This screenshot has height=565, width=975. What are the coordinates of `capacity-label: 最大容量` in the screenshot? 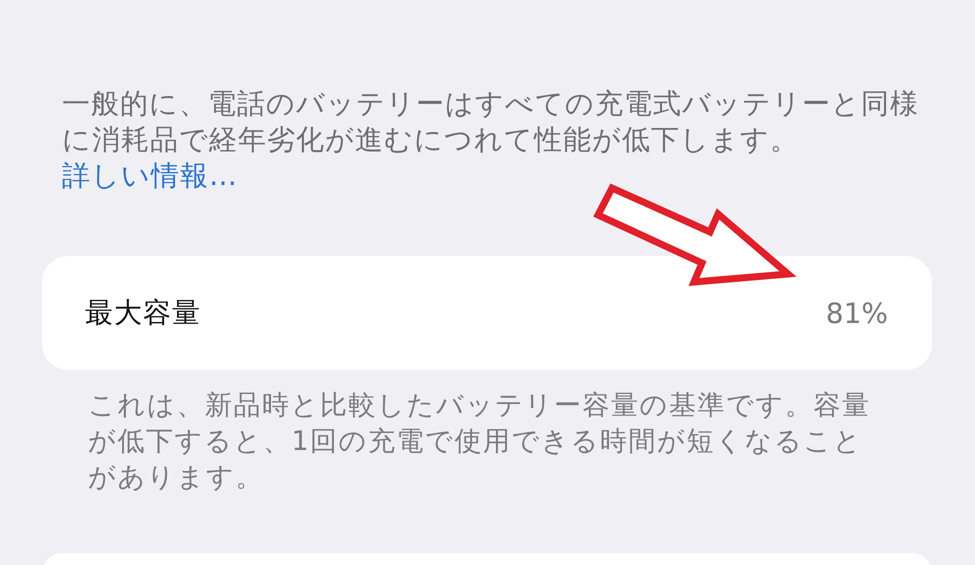 It's located at (143, 313).